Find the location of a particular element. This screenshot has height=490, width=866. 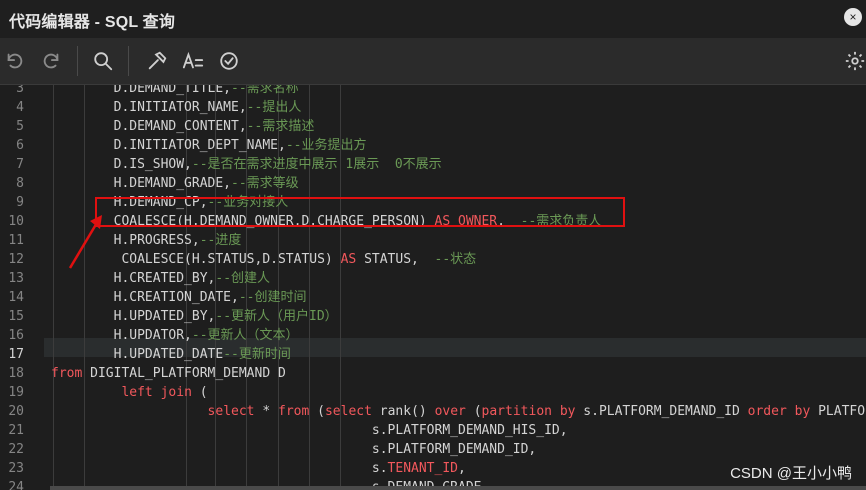

code-line: 19 left join ( is located at coordinates (433, 392).